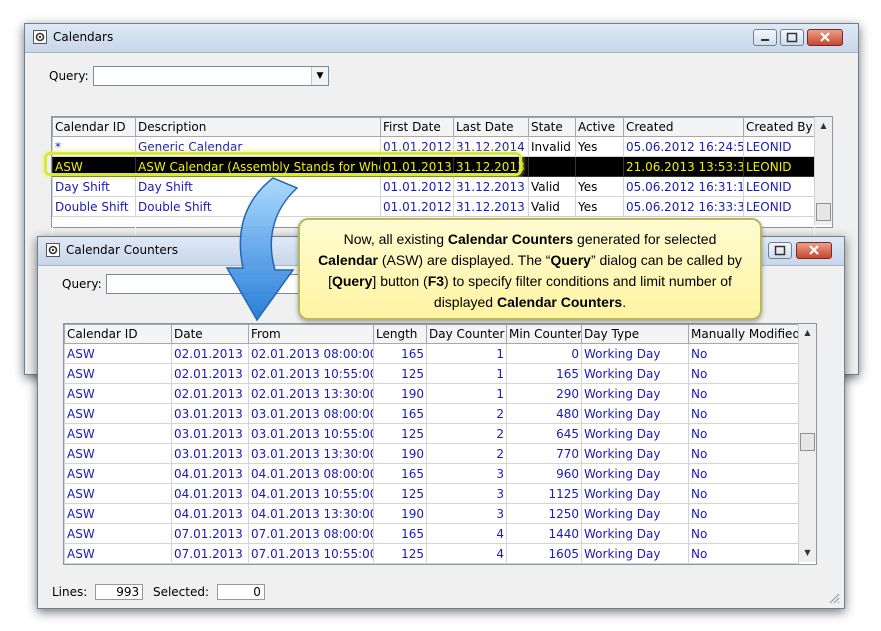 Image resolution: width=881 pixels, height=631 pixels. Describe the element at coordinates (417, 127) in the screenshot. I see `column-header: First Date` at that location.